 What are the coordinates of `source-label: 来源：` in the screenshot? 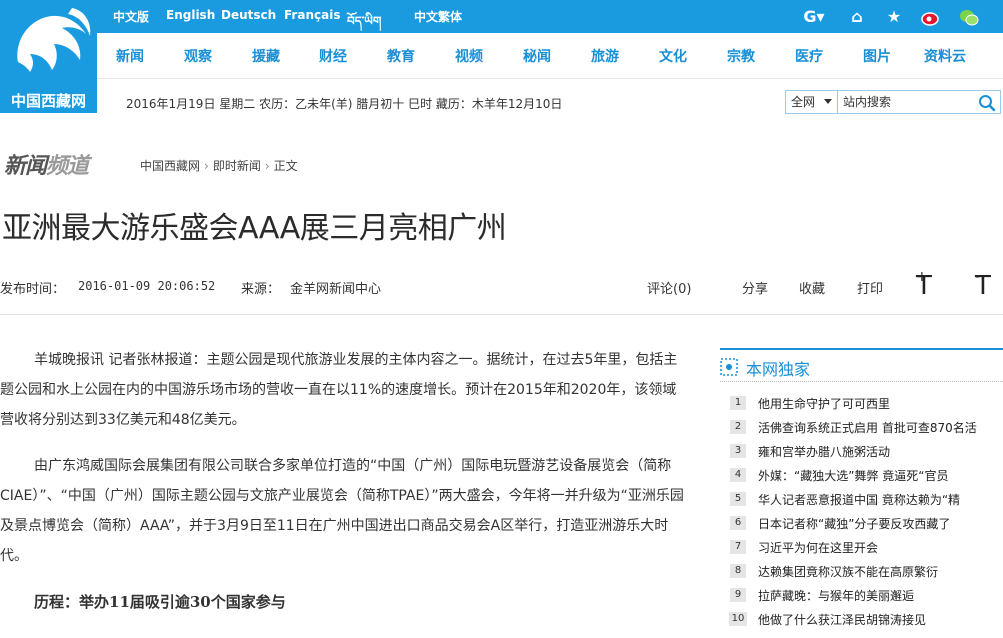 It's located at (261, 289).